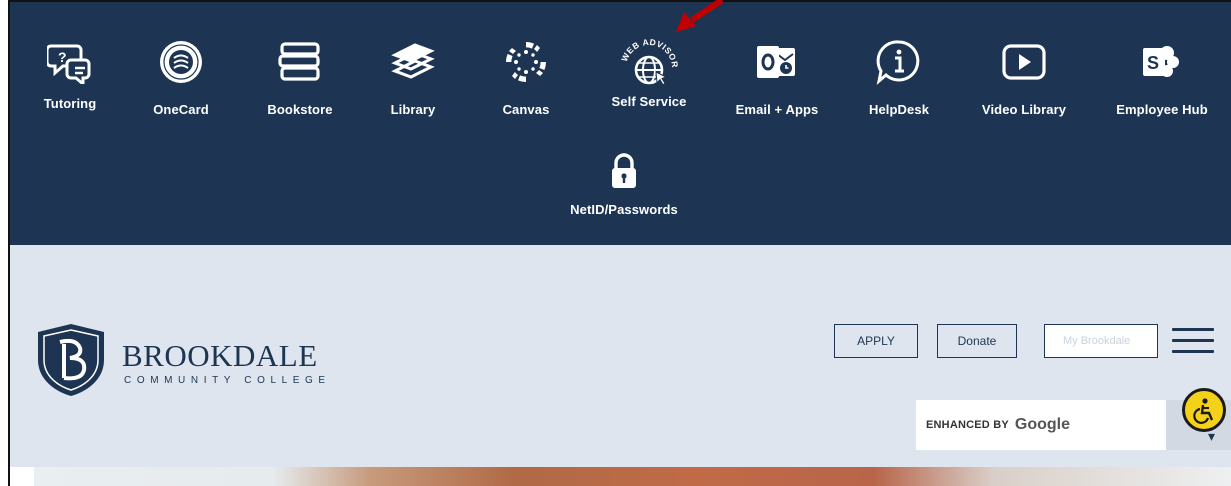  Describe the element at coordinates (413, 62) in the screenshot. I see `open-book-icon` at that location.